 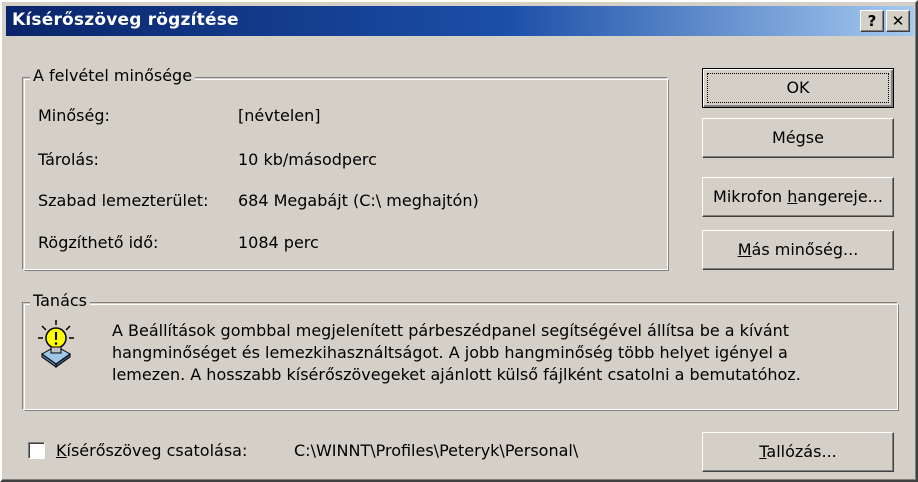 I want to click on title-bar: Kísérőszöveg rögzítése ? ✕, so click(x=460, y=21).